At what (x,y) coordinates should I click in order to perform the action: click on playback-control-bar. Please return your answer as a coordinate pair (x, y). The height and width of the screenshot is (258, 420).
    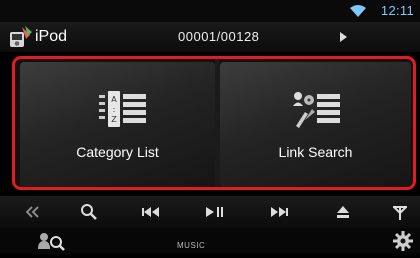
    Looking at the image, I should click on (210, 212).